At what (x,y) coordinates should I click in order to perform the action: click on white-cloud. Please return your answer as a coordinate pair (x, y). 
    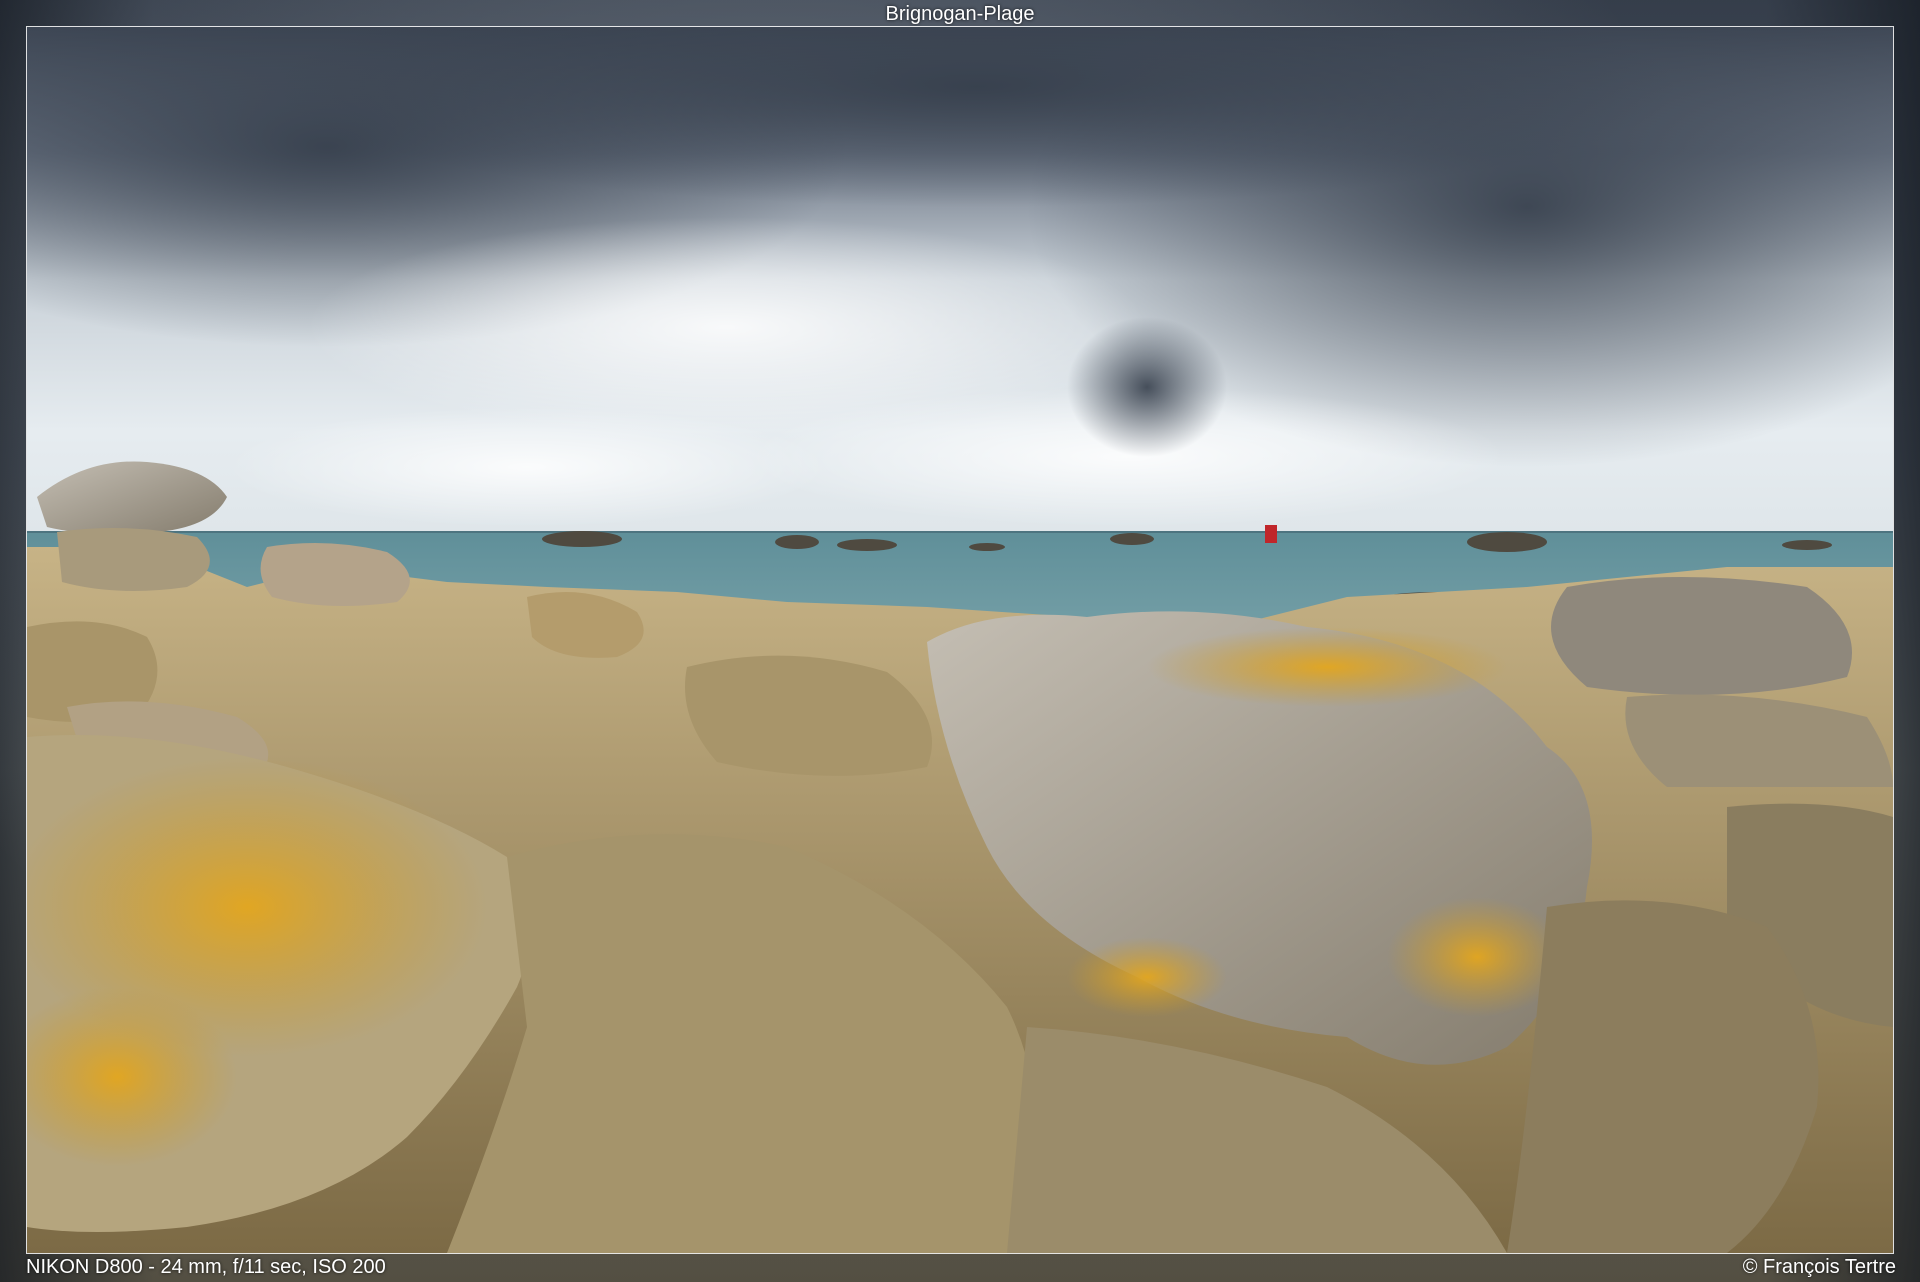
    Looking at the image, I should click on (527, 467).